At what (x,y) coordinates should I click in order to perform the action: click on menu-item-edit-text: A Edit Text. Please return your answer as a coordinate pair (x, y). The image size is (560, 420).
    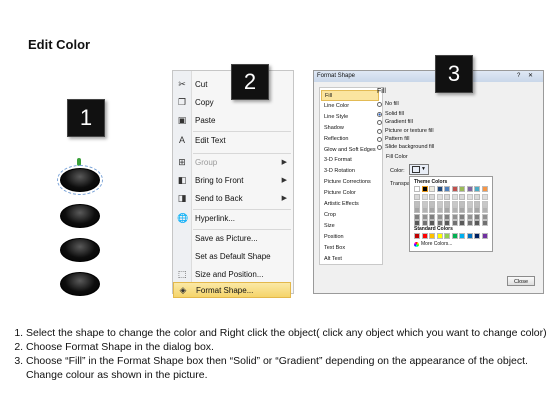
    Looking at the image, I should click on (232, 140).